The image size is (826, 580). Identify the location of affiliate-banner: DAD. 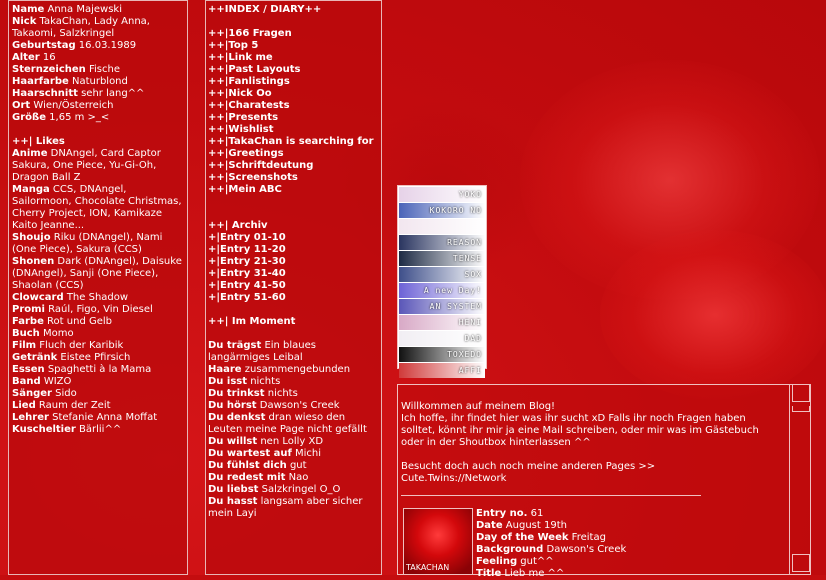
(442, 338).